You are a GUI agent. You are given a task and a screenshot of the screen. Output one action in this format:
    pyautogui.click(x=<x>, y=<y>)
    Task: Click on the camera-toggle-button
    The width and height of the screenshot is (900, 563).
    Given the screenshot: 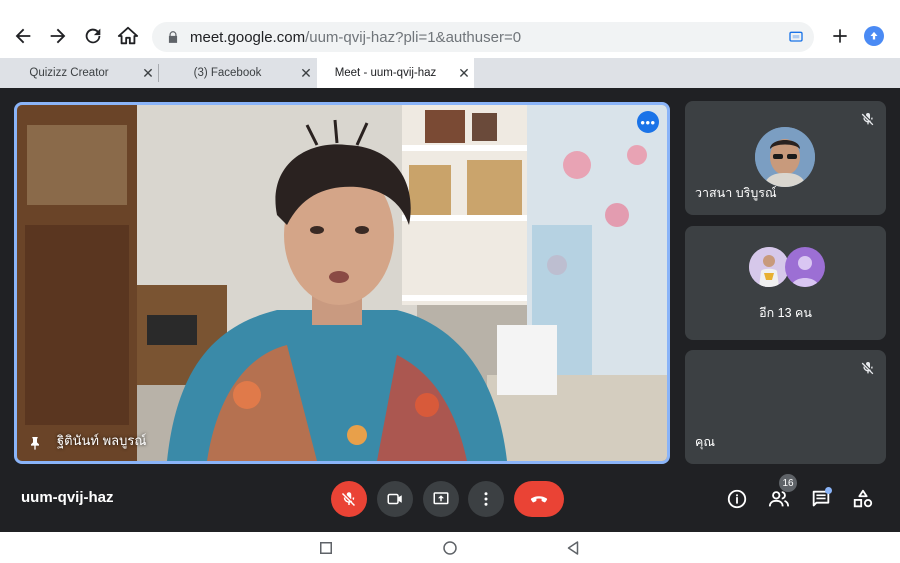 What is the action you would take?
    pyautogui.click(x=395, y=499)
    